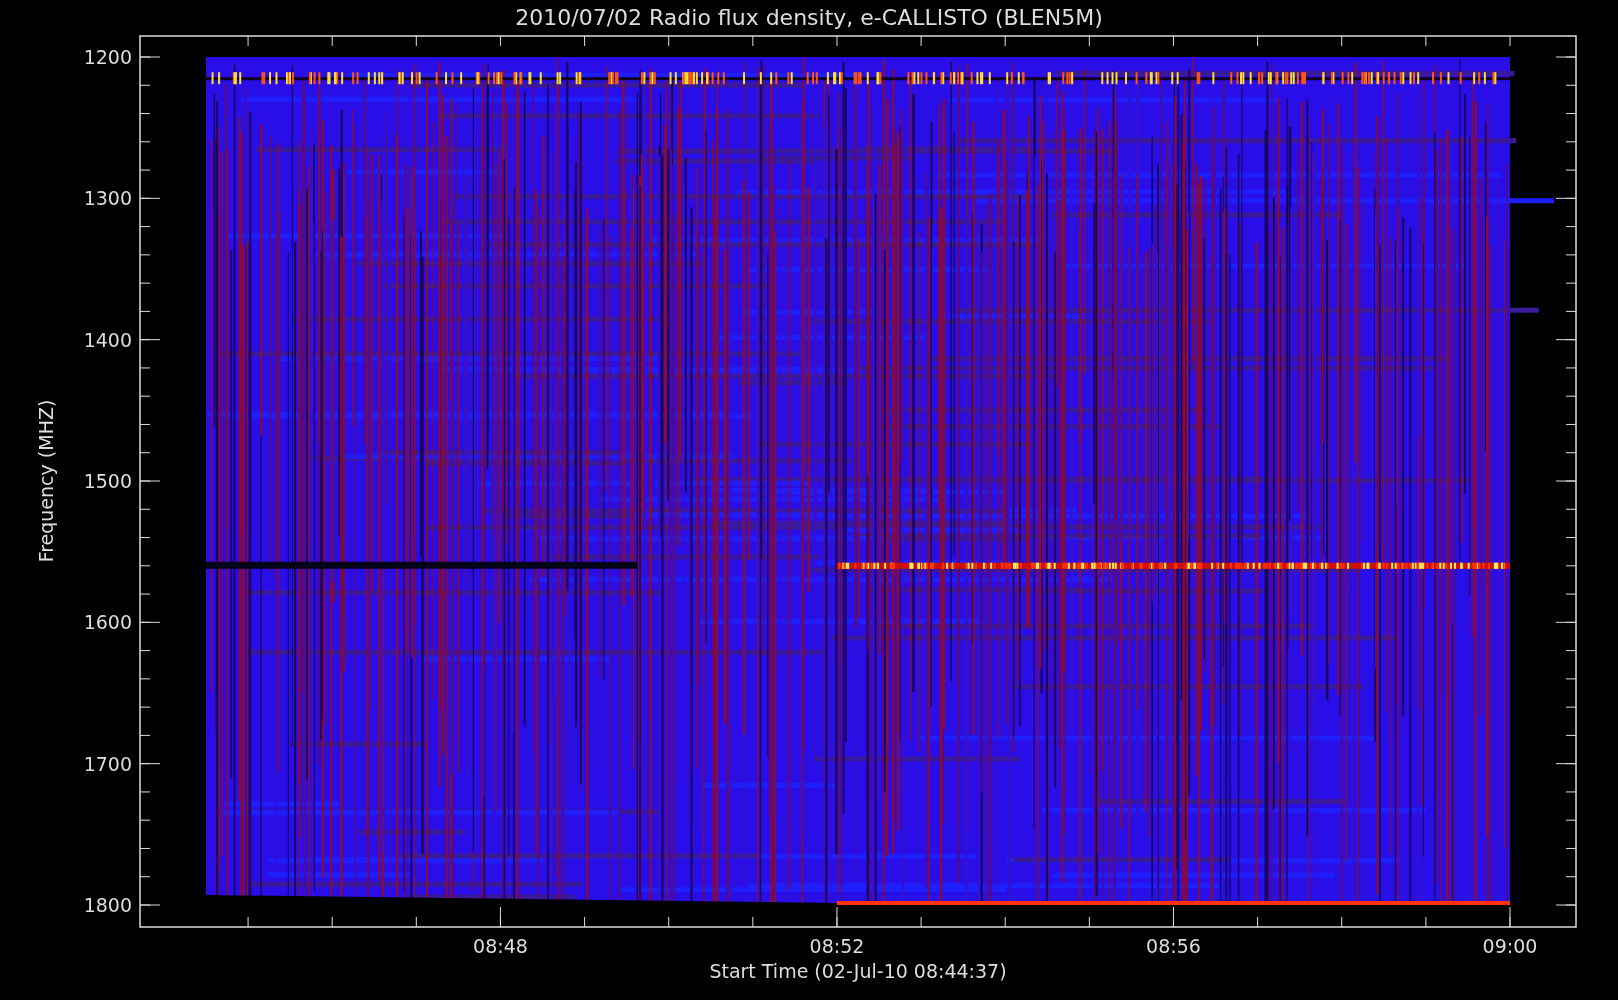  I want to click on x-tick-label: 08:56, so click(1173, 946).